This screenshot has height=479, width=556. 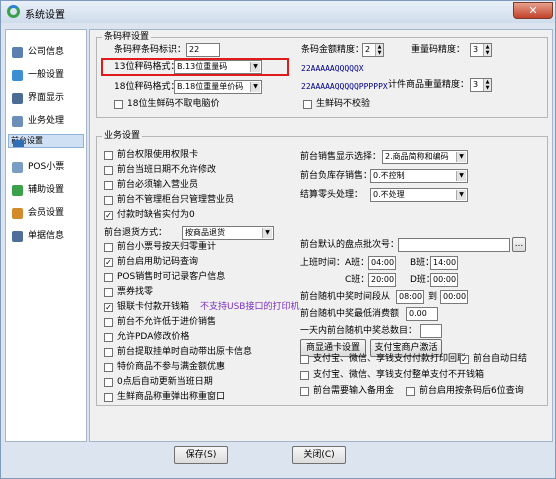 I want to click on checkbox-noprice, so click(x=118, y=104).